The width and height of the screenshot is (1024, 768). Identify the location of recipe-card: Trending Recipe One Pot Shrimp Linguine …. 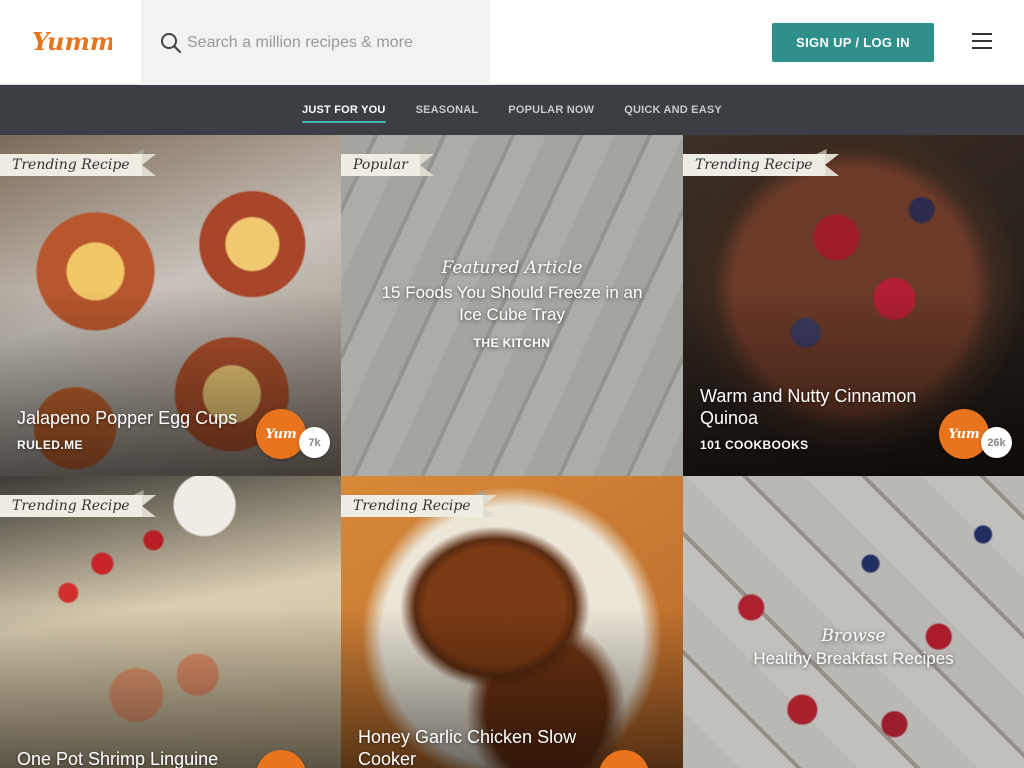
(170, 622).